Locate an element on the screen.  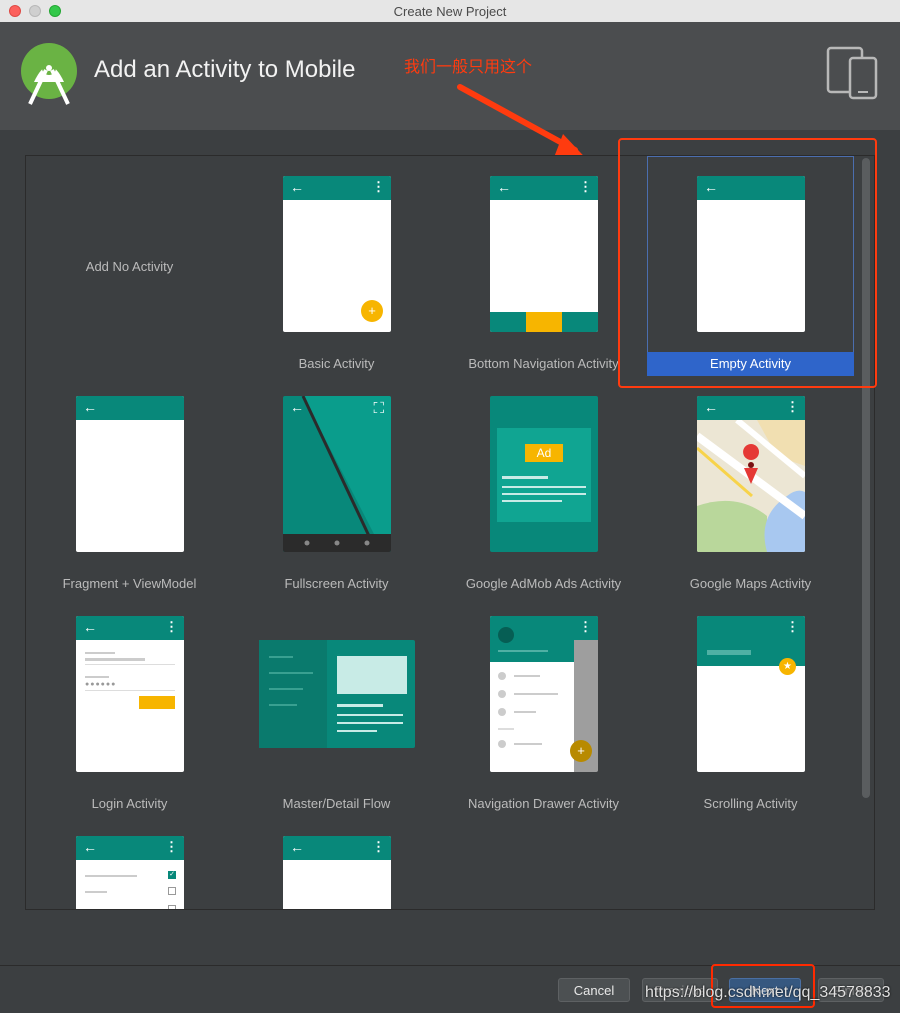
template-label: Bottom Navigation Activity is located at coordinates (543, 363).